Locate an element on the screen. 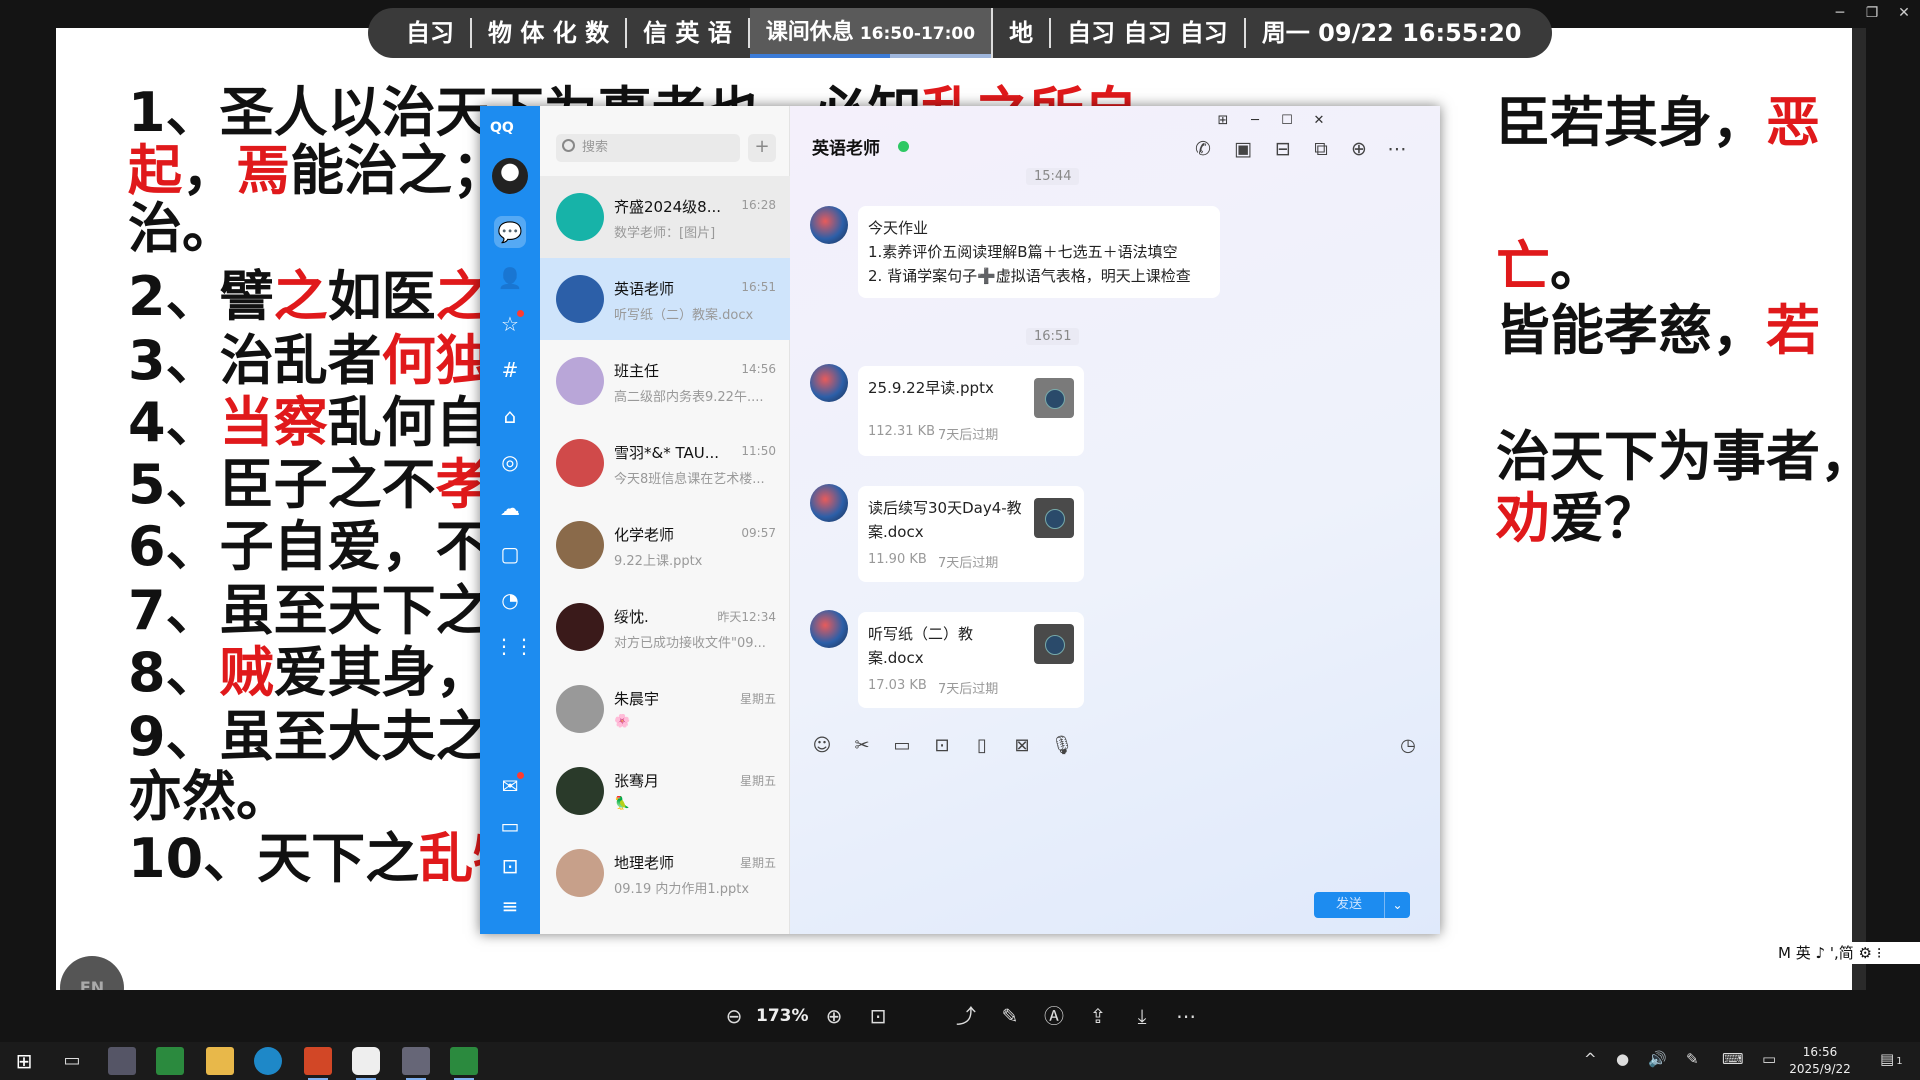 Image resolution: width=1920 pixels, height=1080 pixels. chat-icon: 💬 is located at coordinates (510, 232).